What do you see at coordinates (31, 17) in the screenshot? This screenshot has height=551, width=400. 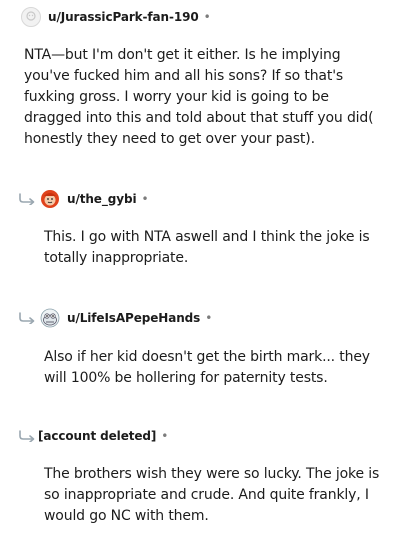 I see `default-avatar-icon` at bounding box center [31, 17].